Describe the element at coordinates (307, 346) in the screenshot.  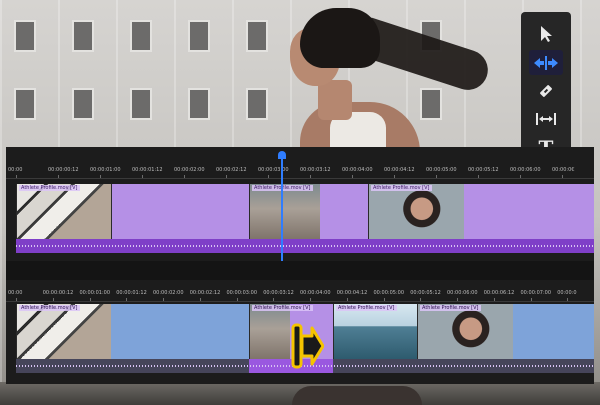
I see `ripple-edit-cursor-icon` at that location.